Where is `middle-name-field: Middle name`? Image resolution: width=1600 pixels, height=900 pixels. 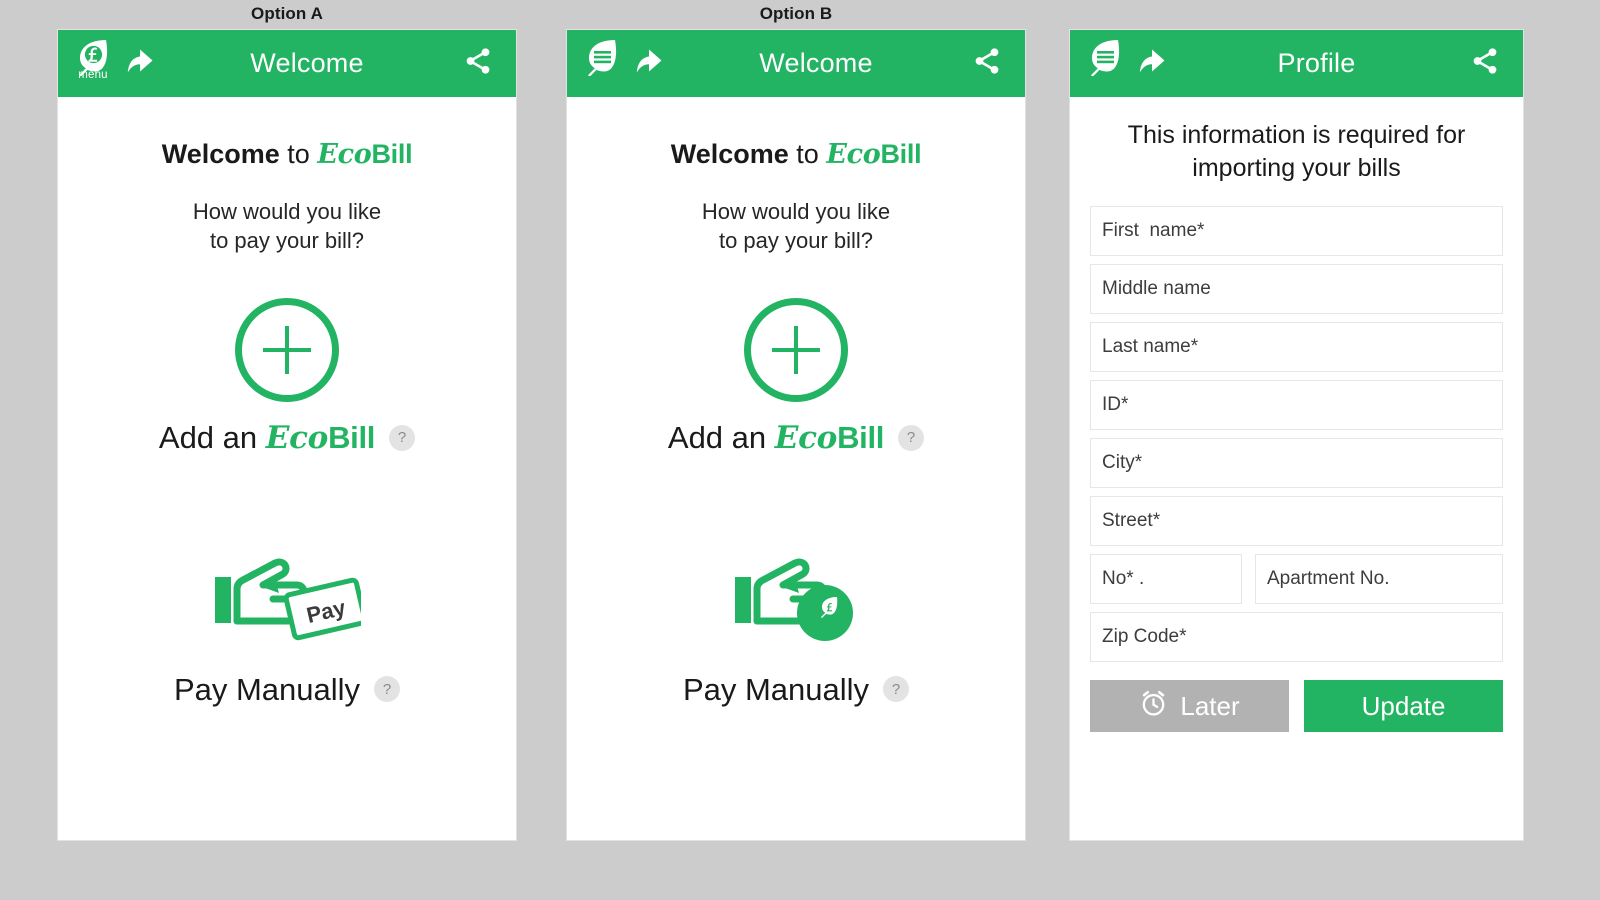 middle-name-field: Middle name is located at coordinates (1296, 288).